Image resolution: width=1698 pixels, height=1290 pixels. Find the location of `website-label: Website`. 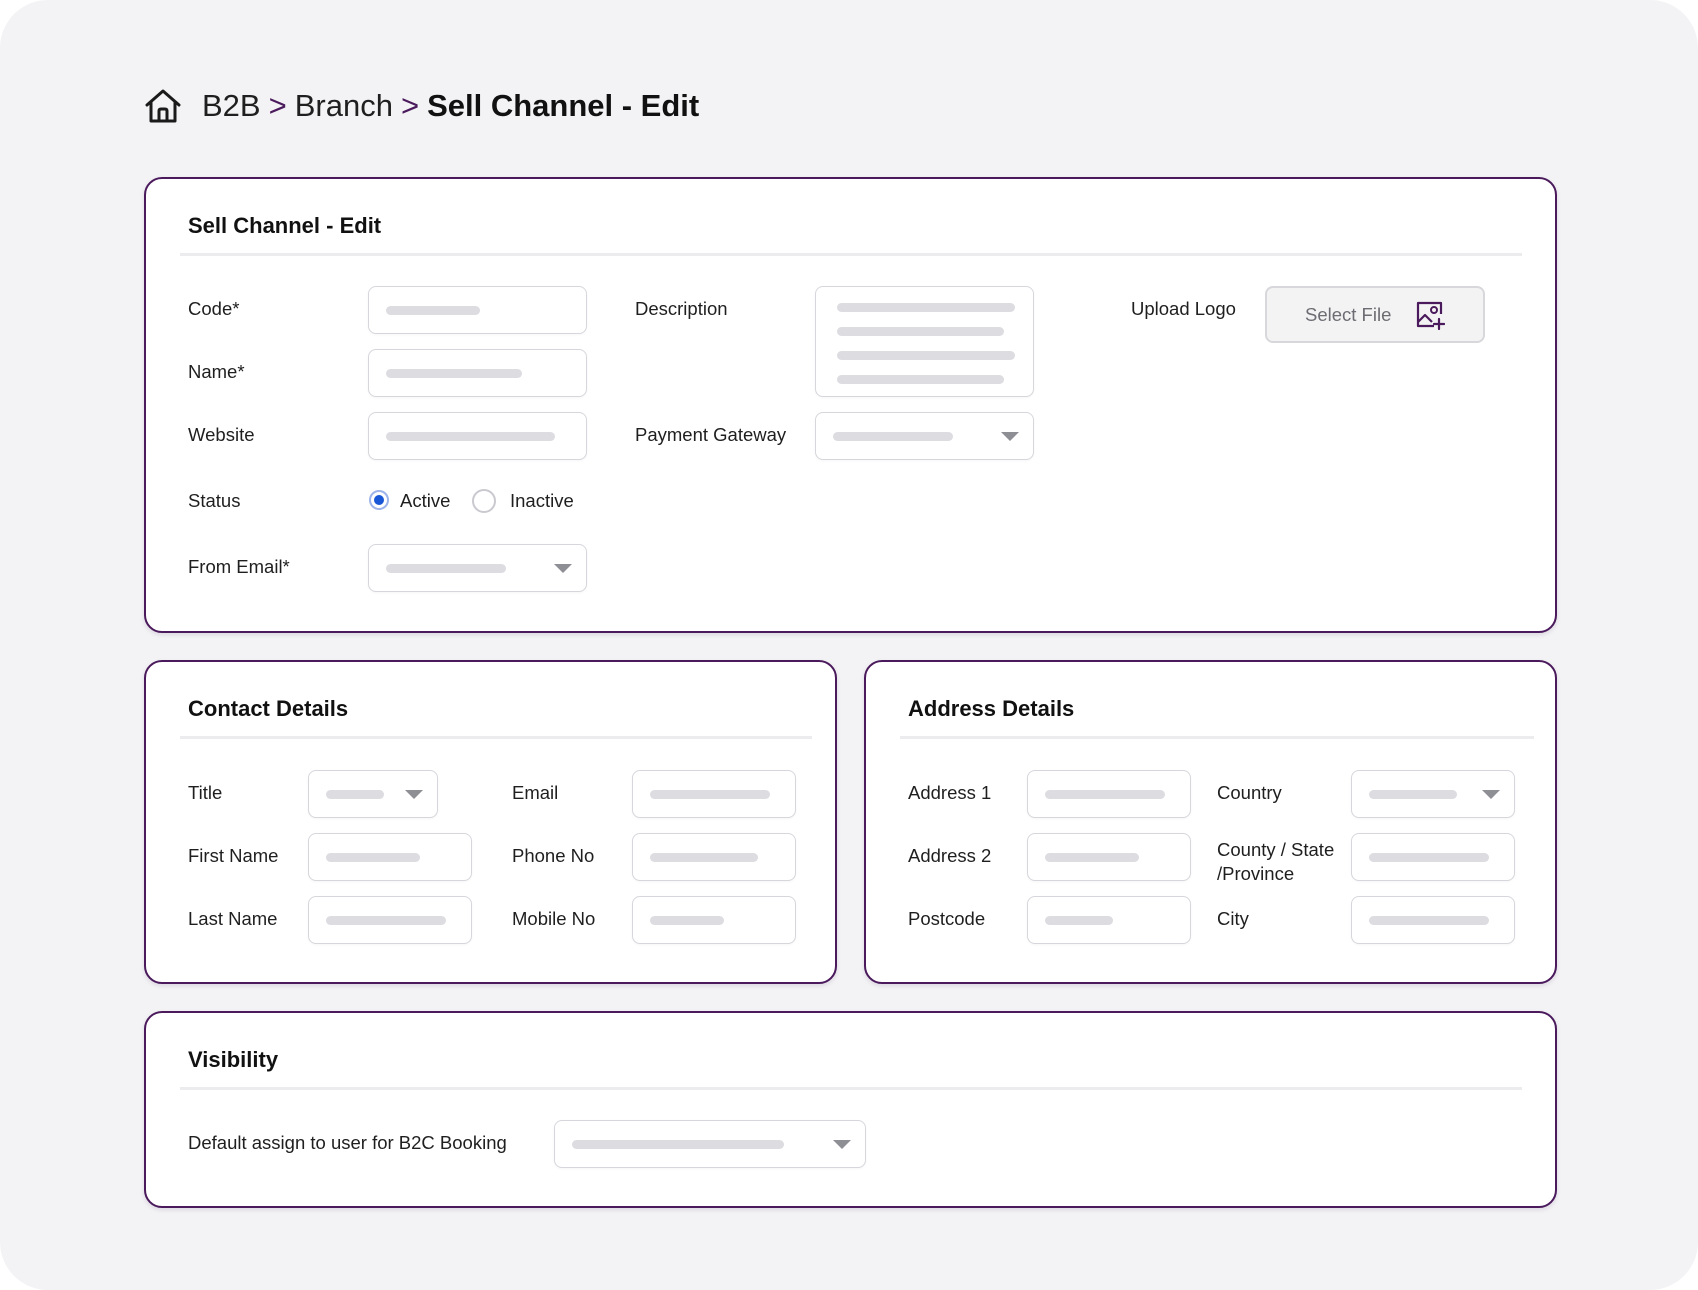

website-label: Website is located at coordinates (221, 434).